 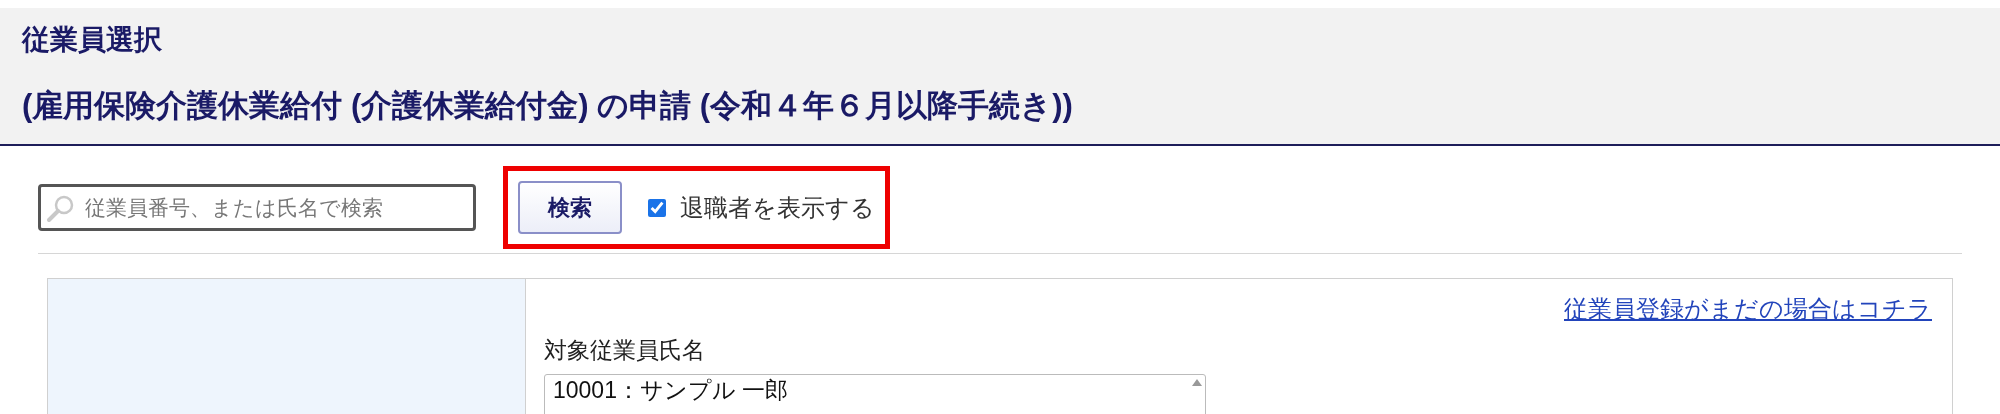 I want to click on search-field: 従業員番号、または氏名で検索, so click(x=257, y=207).